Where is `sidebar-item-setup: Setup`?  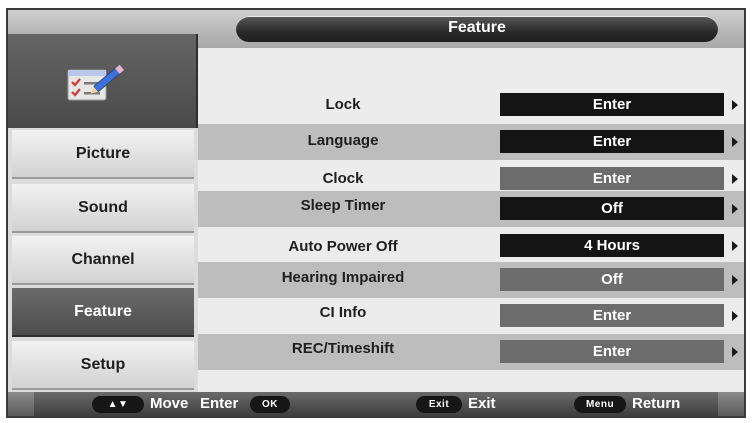 sidebar-item-setup: Setup is located at coordinates (103, 365).